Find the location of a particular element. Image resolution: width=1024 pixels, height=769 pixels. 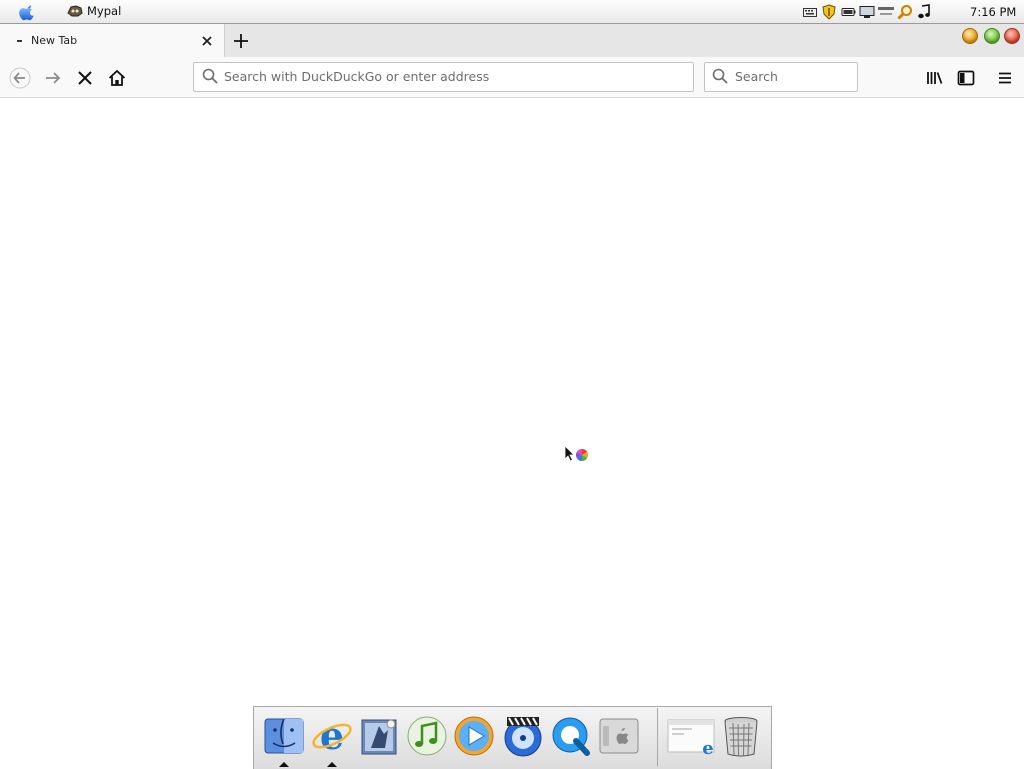

finder-running-indicator is located at coordinates (284, 764).